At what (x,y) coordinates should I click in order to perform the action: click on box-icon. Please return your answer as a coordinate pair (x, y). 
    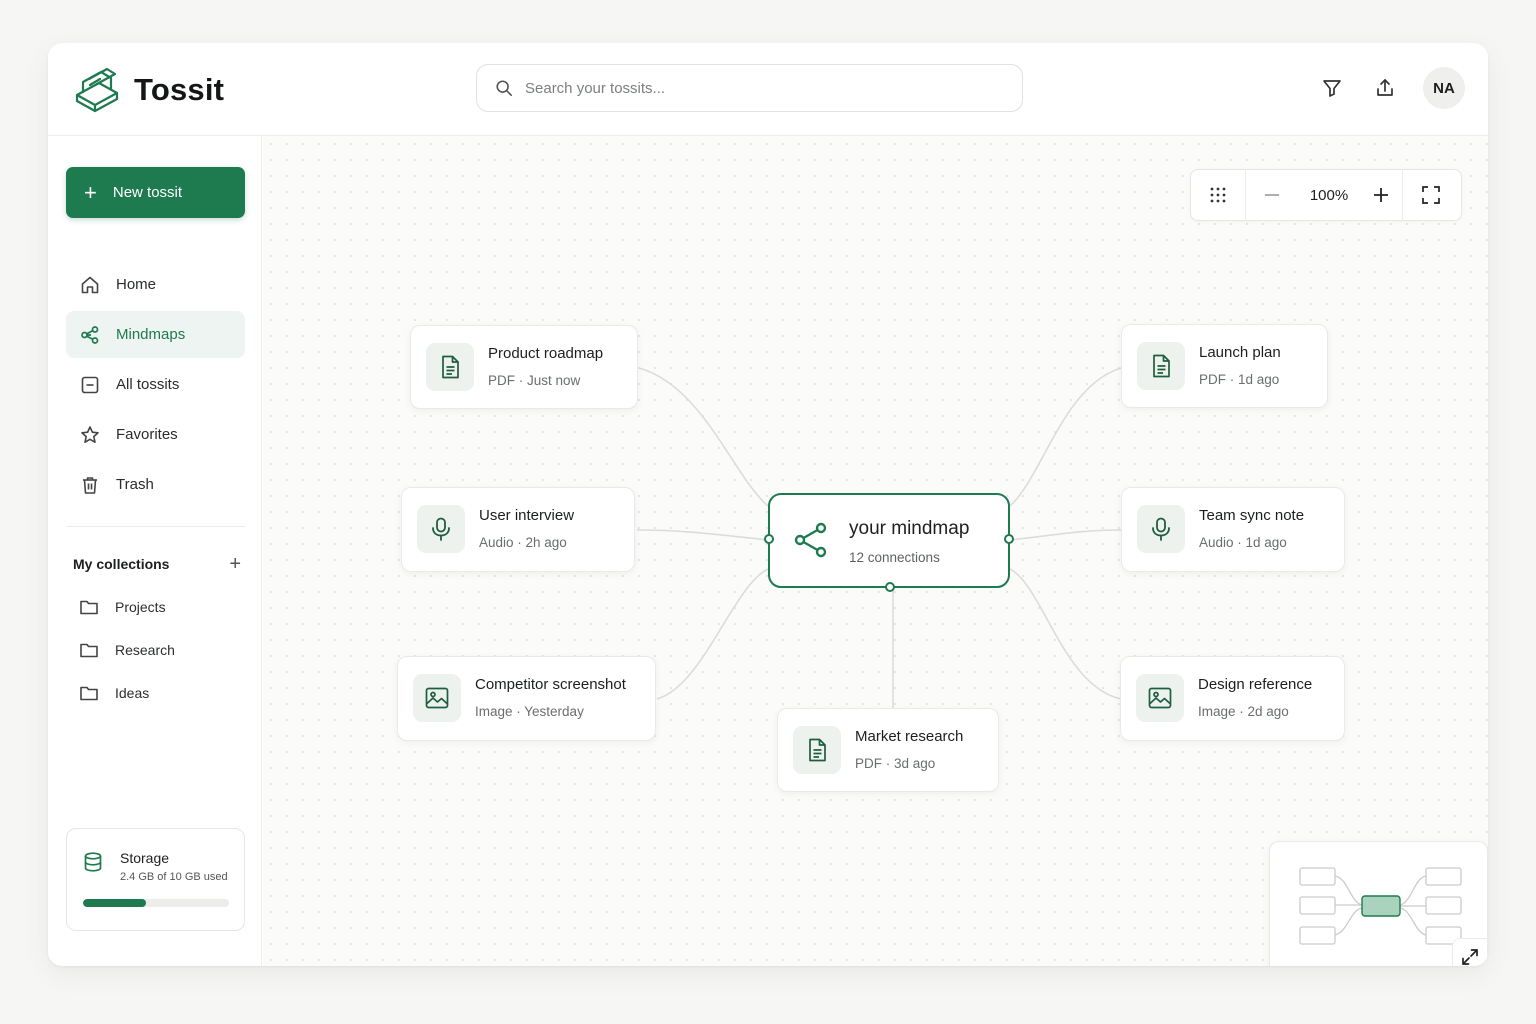
    Looking at the image, I should click on (90, 384).